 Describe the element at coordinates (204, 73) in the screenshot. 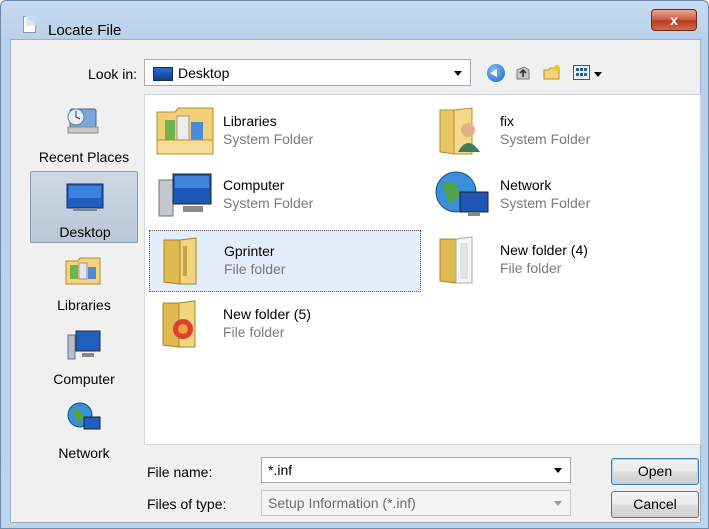

I see `look-in-value: Desktop` at that location.